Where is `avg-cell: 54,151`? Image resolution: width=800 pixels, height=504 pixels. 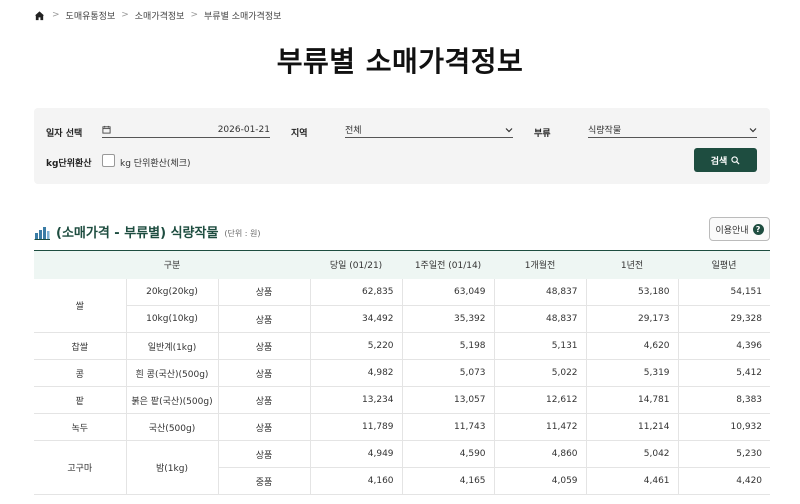
avg-cell: 54,151 is located at coordinates (724, 292).